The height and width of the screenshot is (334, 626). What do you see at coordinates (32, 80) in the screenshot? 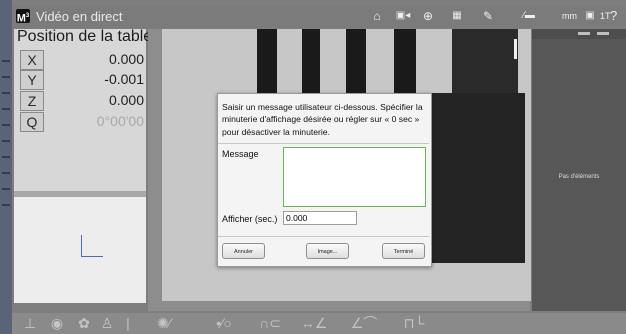
I see `axis-y-button: Y` at bounding box center [32, 80].